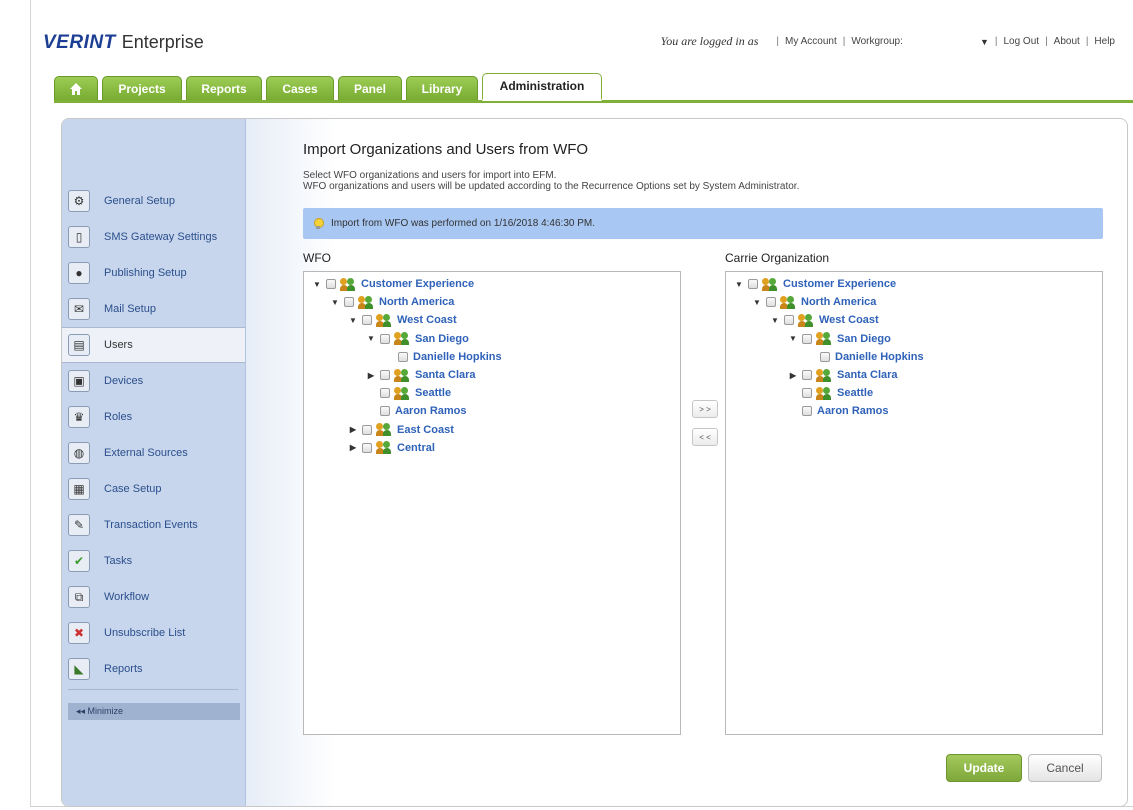 The image size is (1133, 810). I want to click on tree-node-label: West Coast, so click(427, 320).